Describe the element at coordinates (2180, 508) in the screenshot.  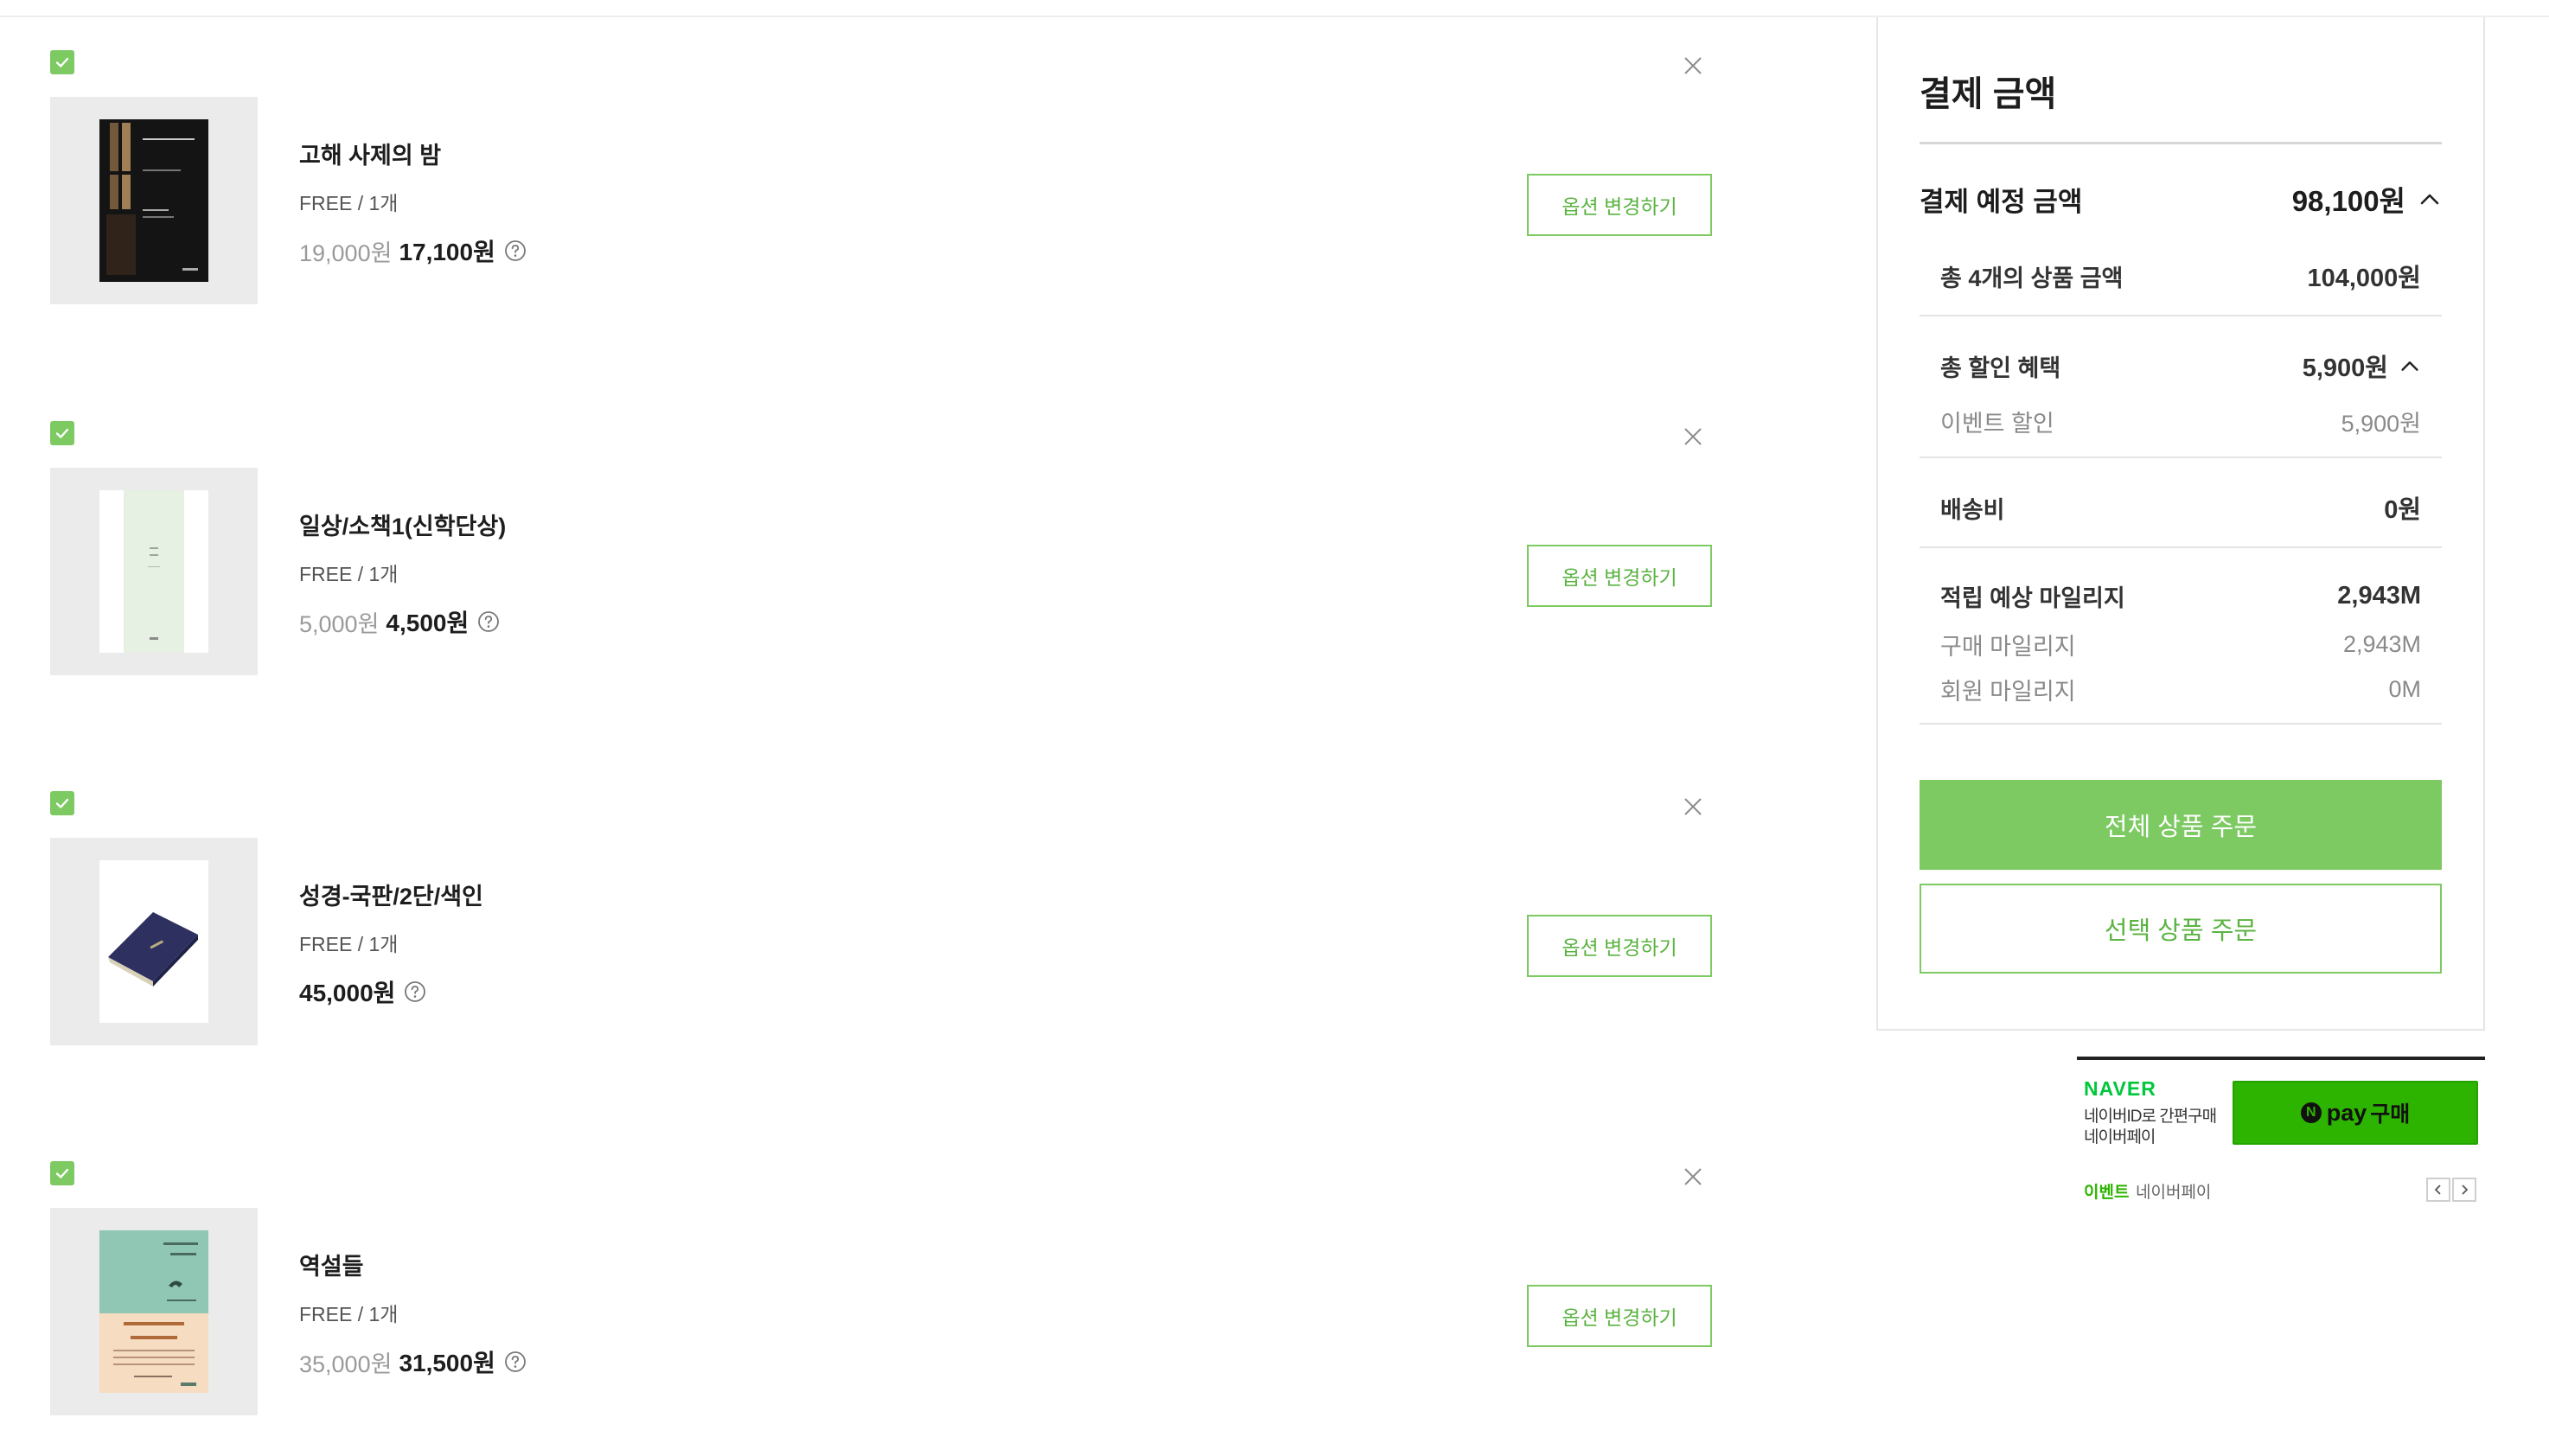
I see `shipping-row: 배송비 0원` at that location.